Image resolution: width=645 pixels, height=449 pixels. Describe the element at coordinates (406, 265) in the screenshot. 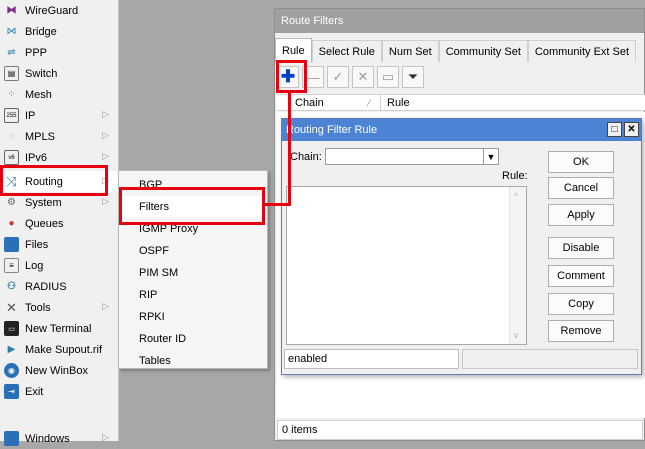

I see `rule-textarea: ^ v` at that location.